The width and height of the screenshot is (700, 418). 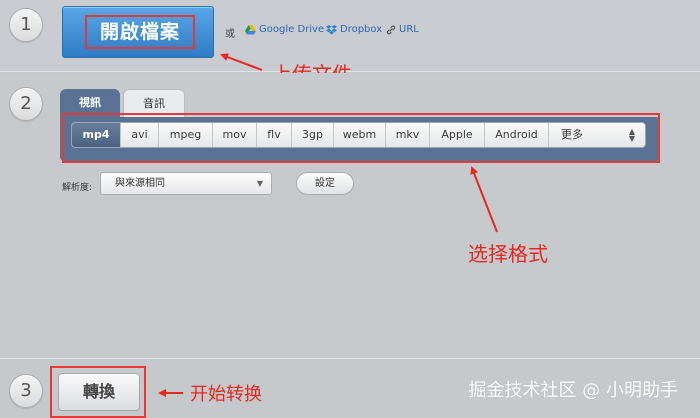 What do you see at coordinates (99, 392) in the screenshot?
I see `convert-button: 轉換` at bounding box center [99, 392].